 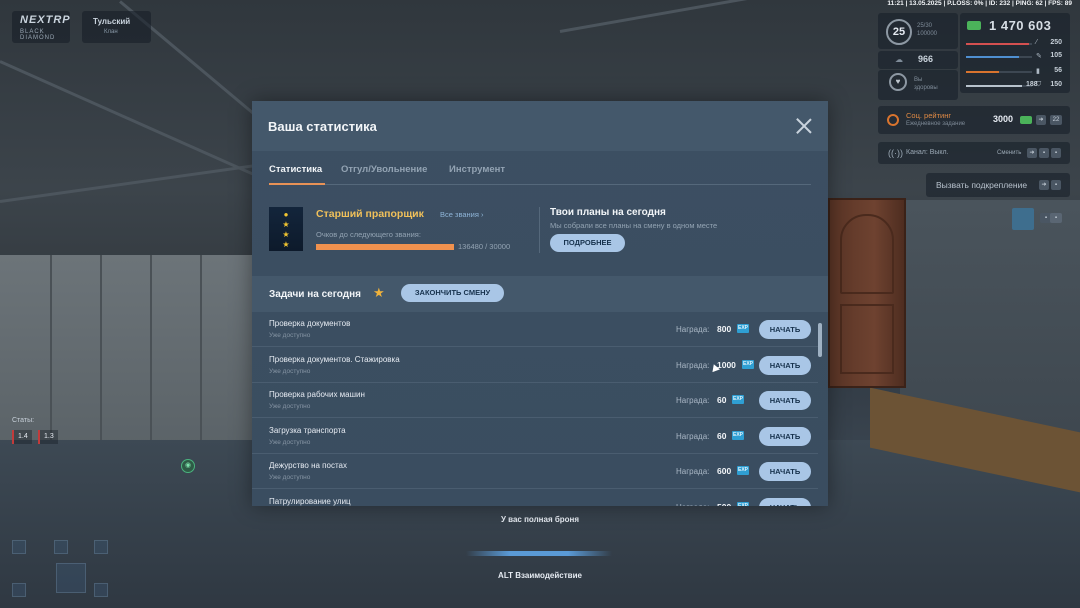 I want to click on finish-shift-button: ЗАКОНЧИТЬ СМЕНУ, so click(x=452, y=293).